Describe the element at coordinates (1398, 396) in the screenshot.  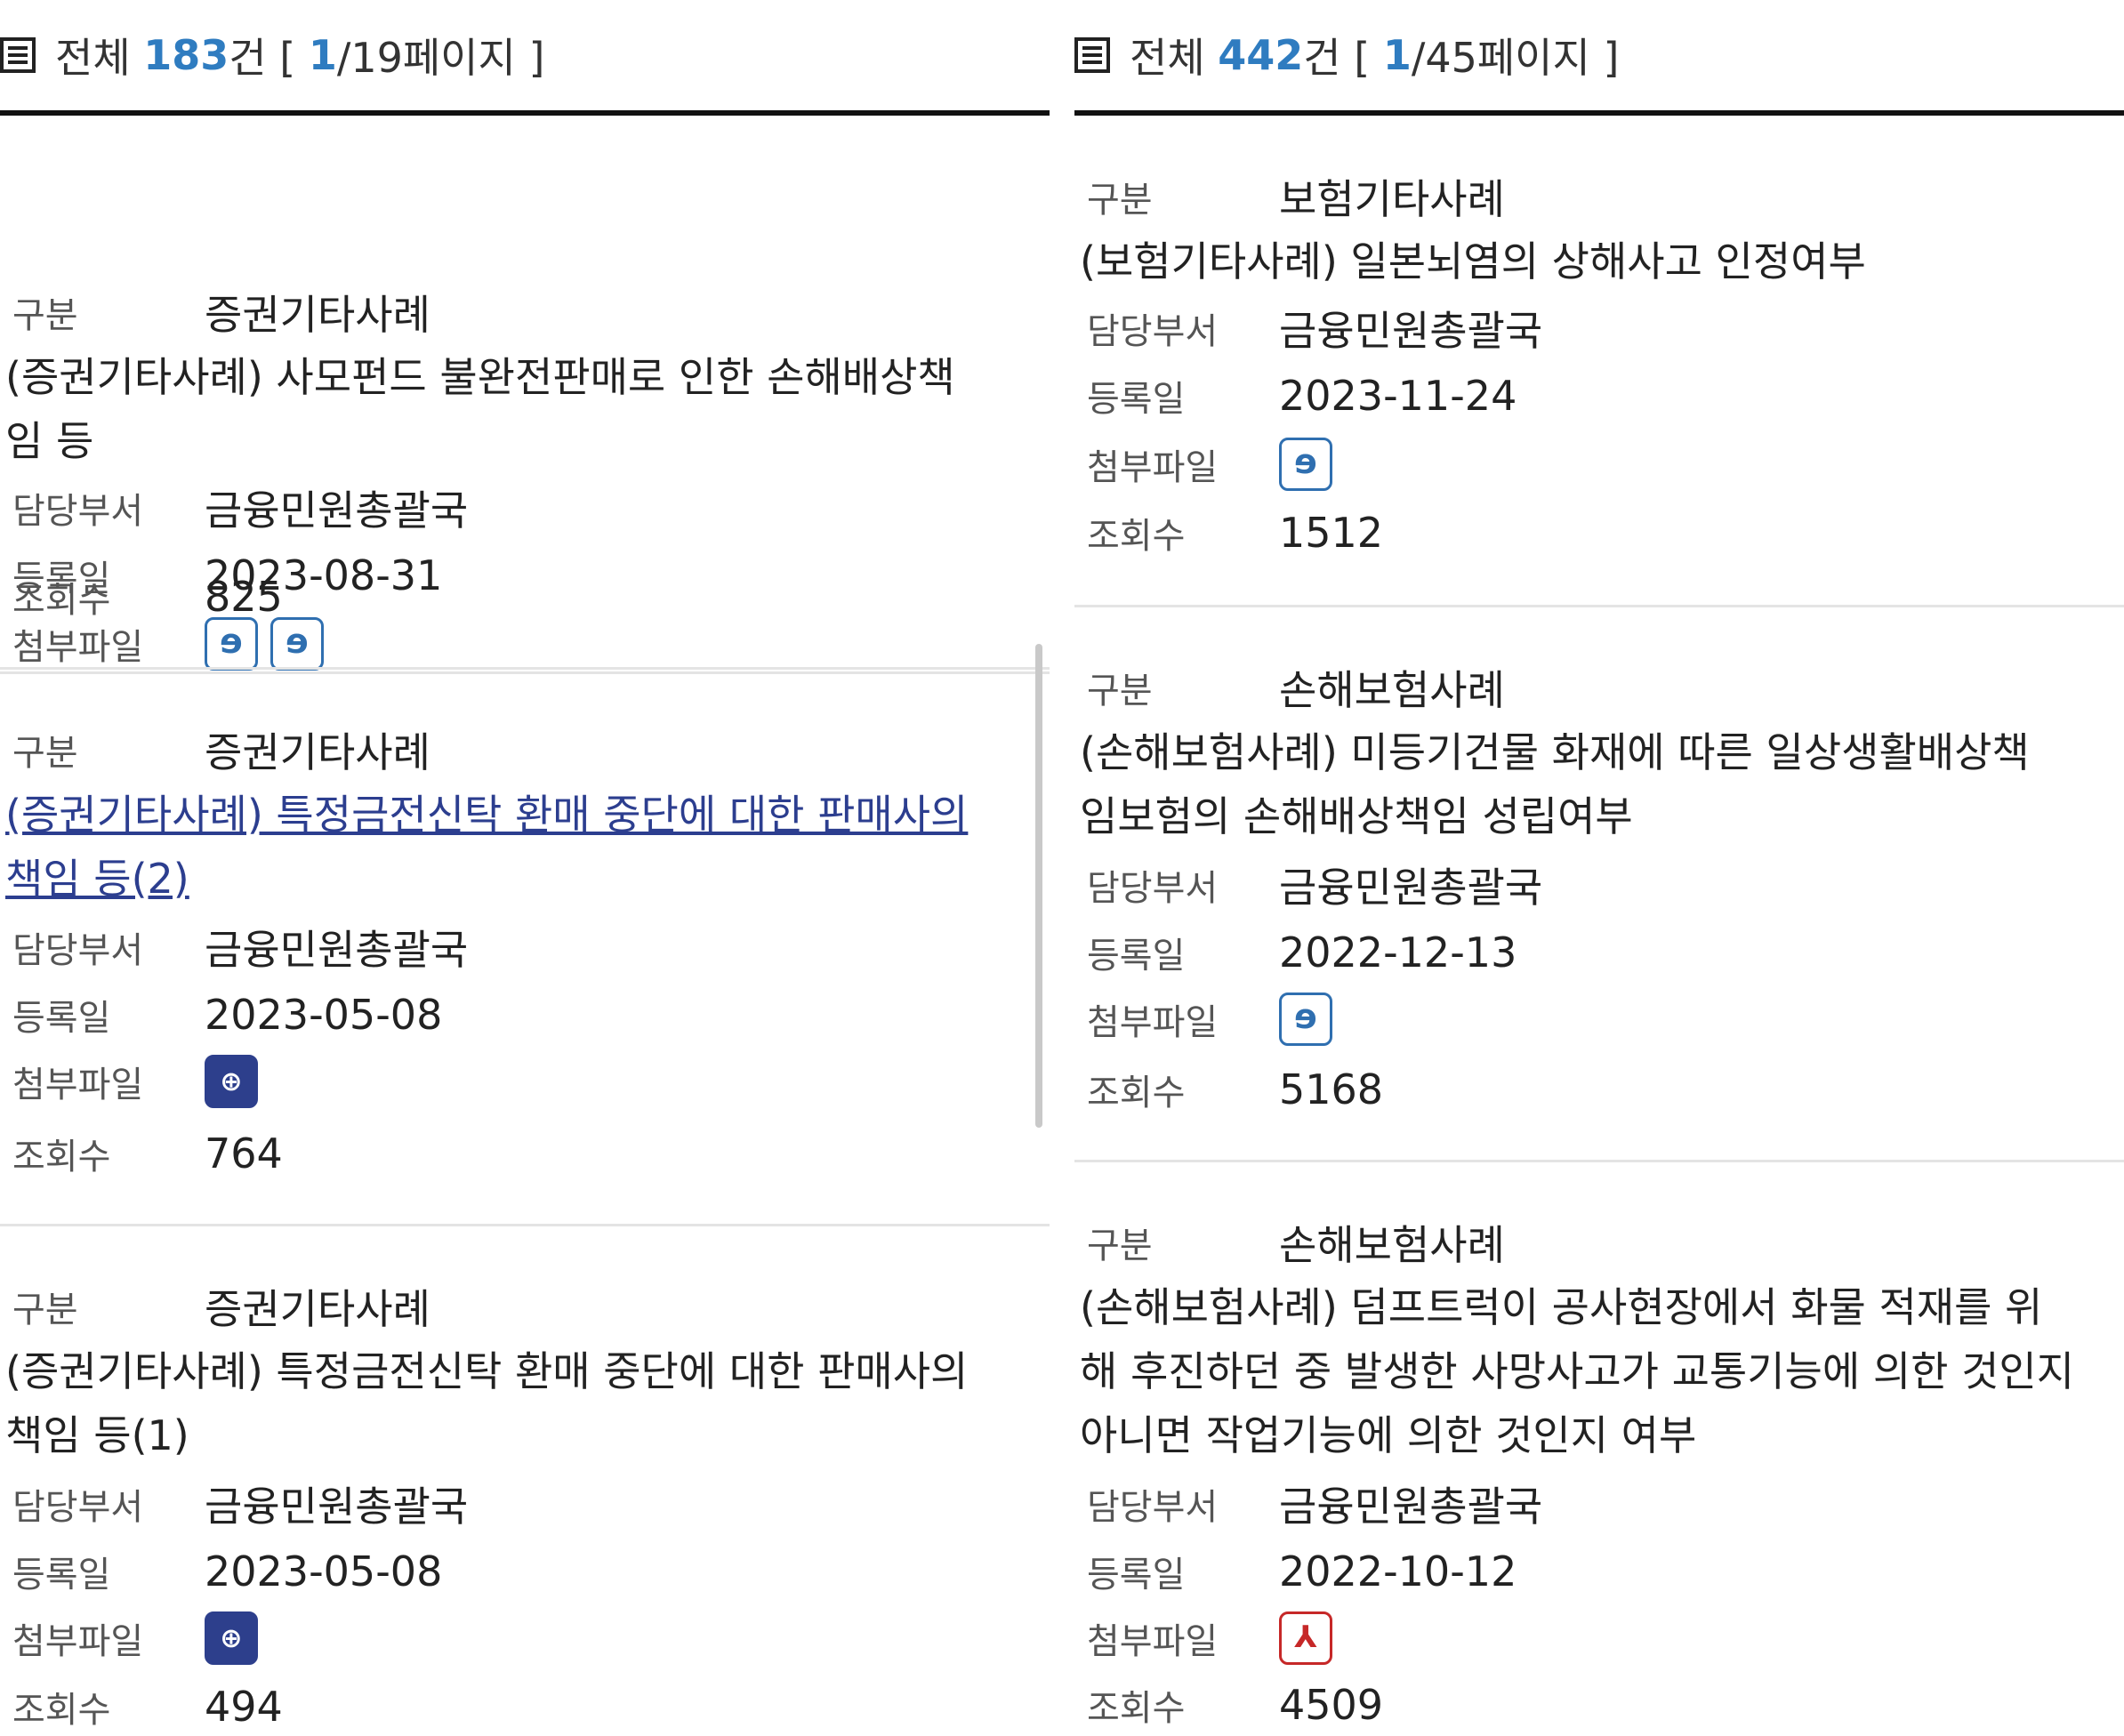
I see `date-value: 2023-11-24` at that location.